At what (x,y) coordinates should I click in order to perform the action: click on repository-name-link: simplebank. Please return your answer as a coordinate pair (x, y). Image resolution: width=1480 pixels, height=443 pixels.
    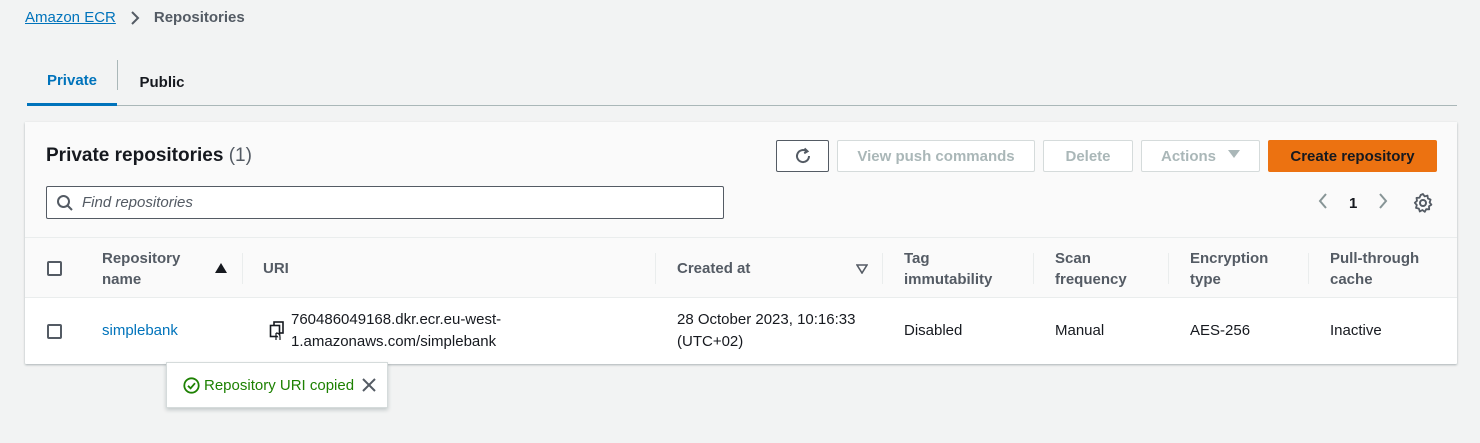
    Looking at the image, I should click on (140, 331).